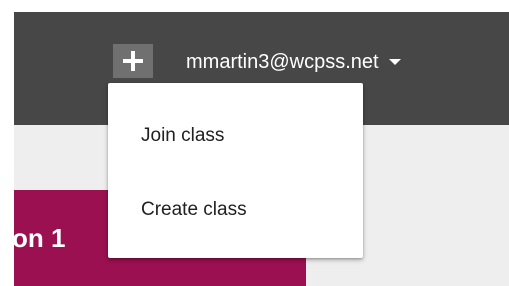  What do you see at coordinates (394, 62) in the screenshot?
I see `caret-down-icon` at bounding box center [394, 62].